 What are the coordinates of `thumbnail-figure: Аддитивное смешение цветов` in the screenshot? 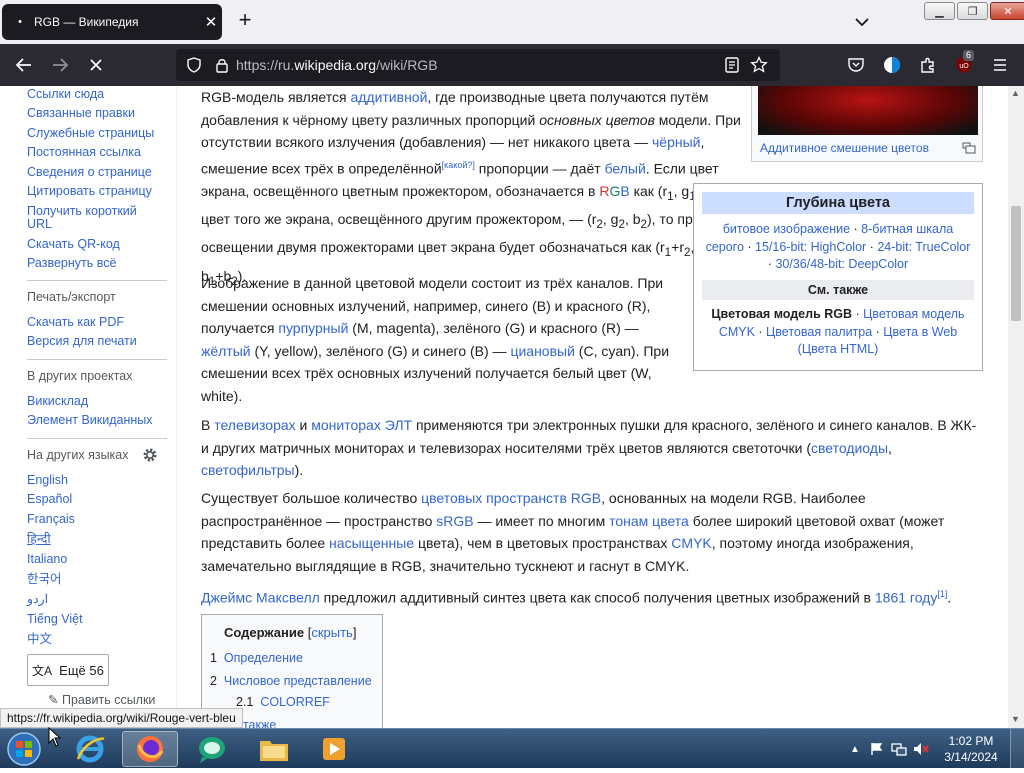 It's located at (867, 124).